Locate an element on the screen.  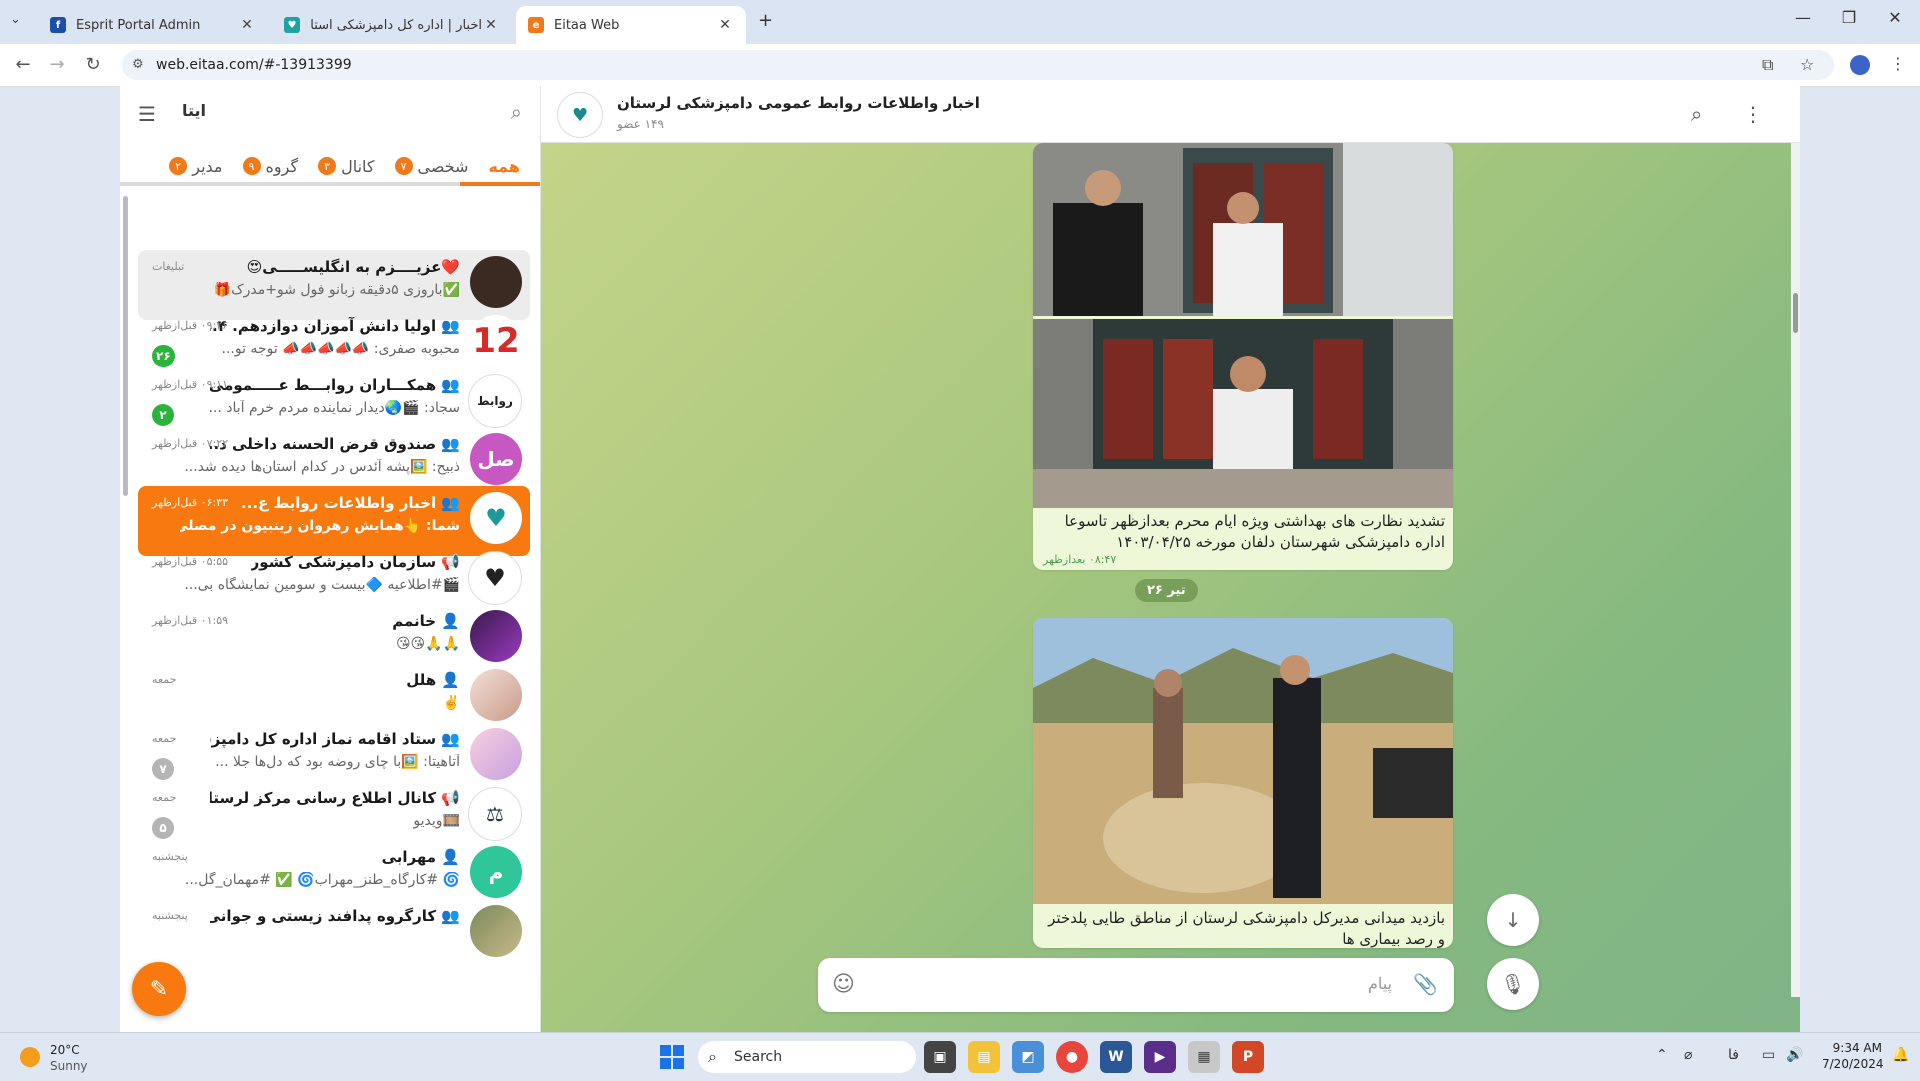
chat-time: ۰۱:۵۹ قبل‌ازظهر is located at coordinates (190, 620).